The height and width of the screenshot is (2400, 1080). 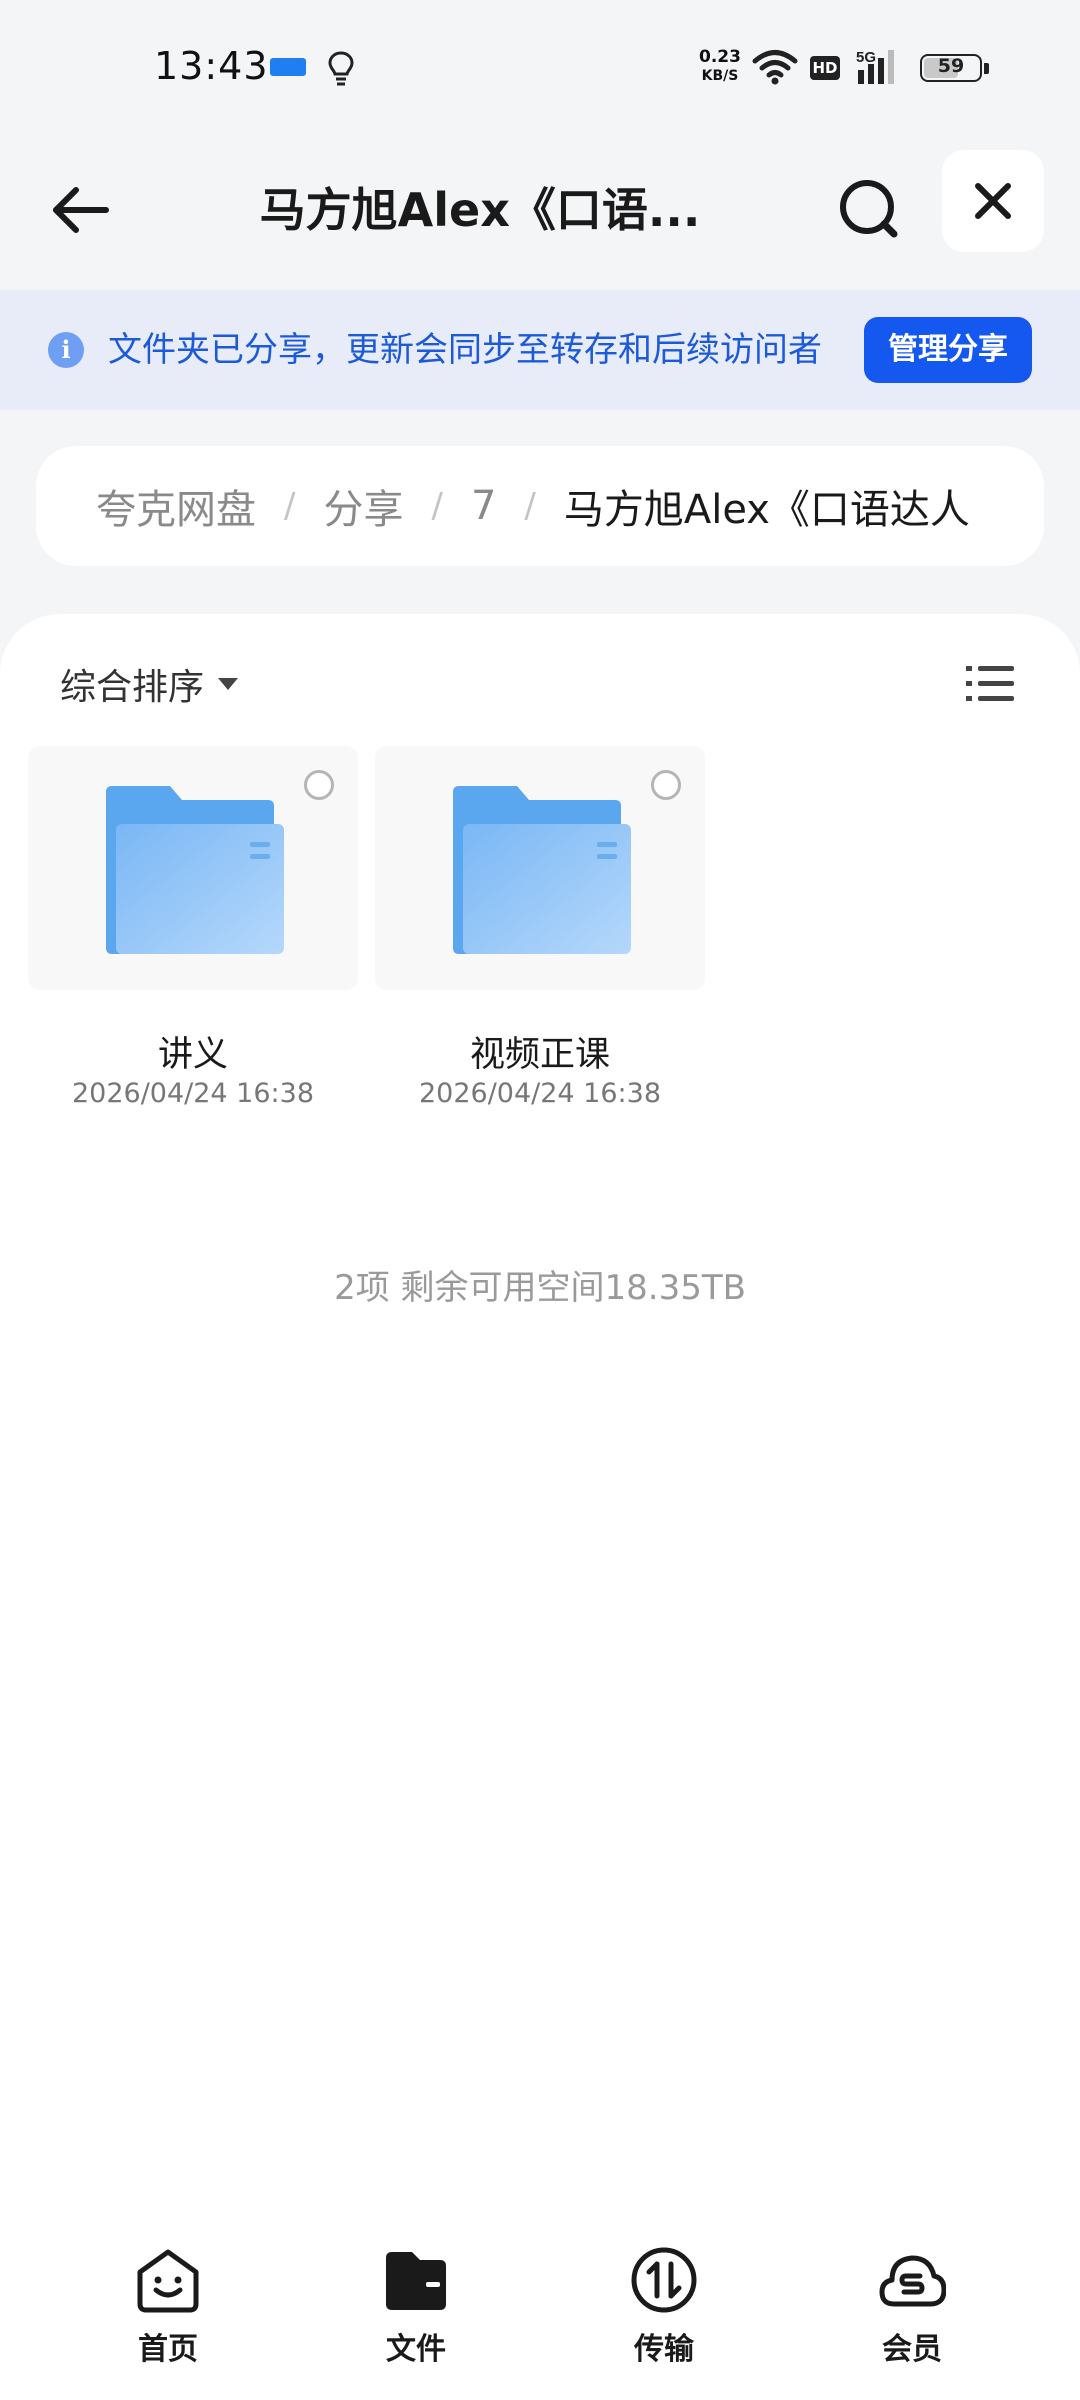 I want to click on close-button, so click(x=993, y=201).